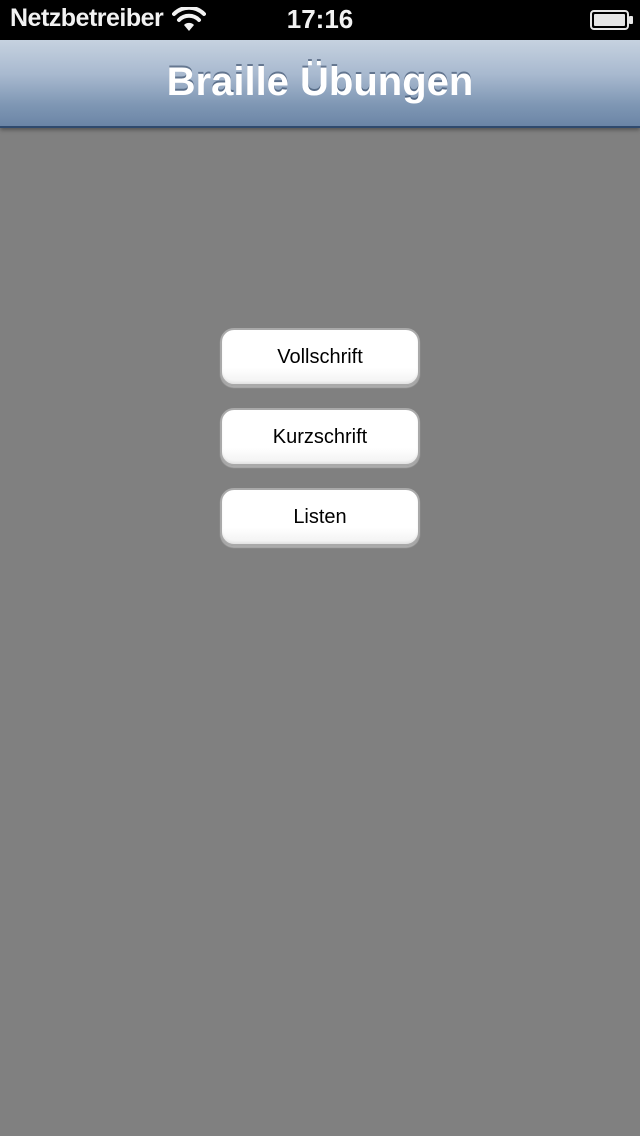  I want to click on navigation-bar: Braille Übungen, so click(320, 84).